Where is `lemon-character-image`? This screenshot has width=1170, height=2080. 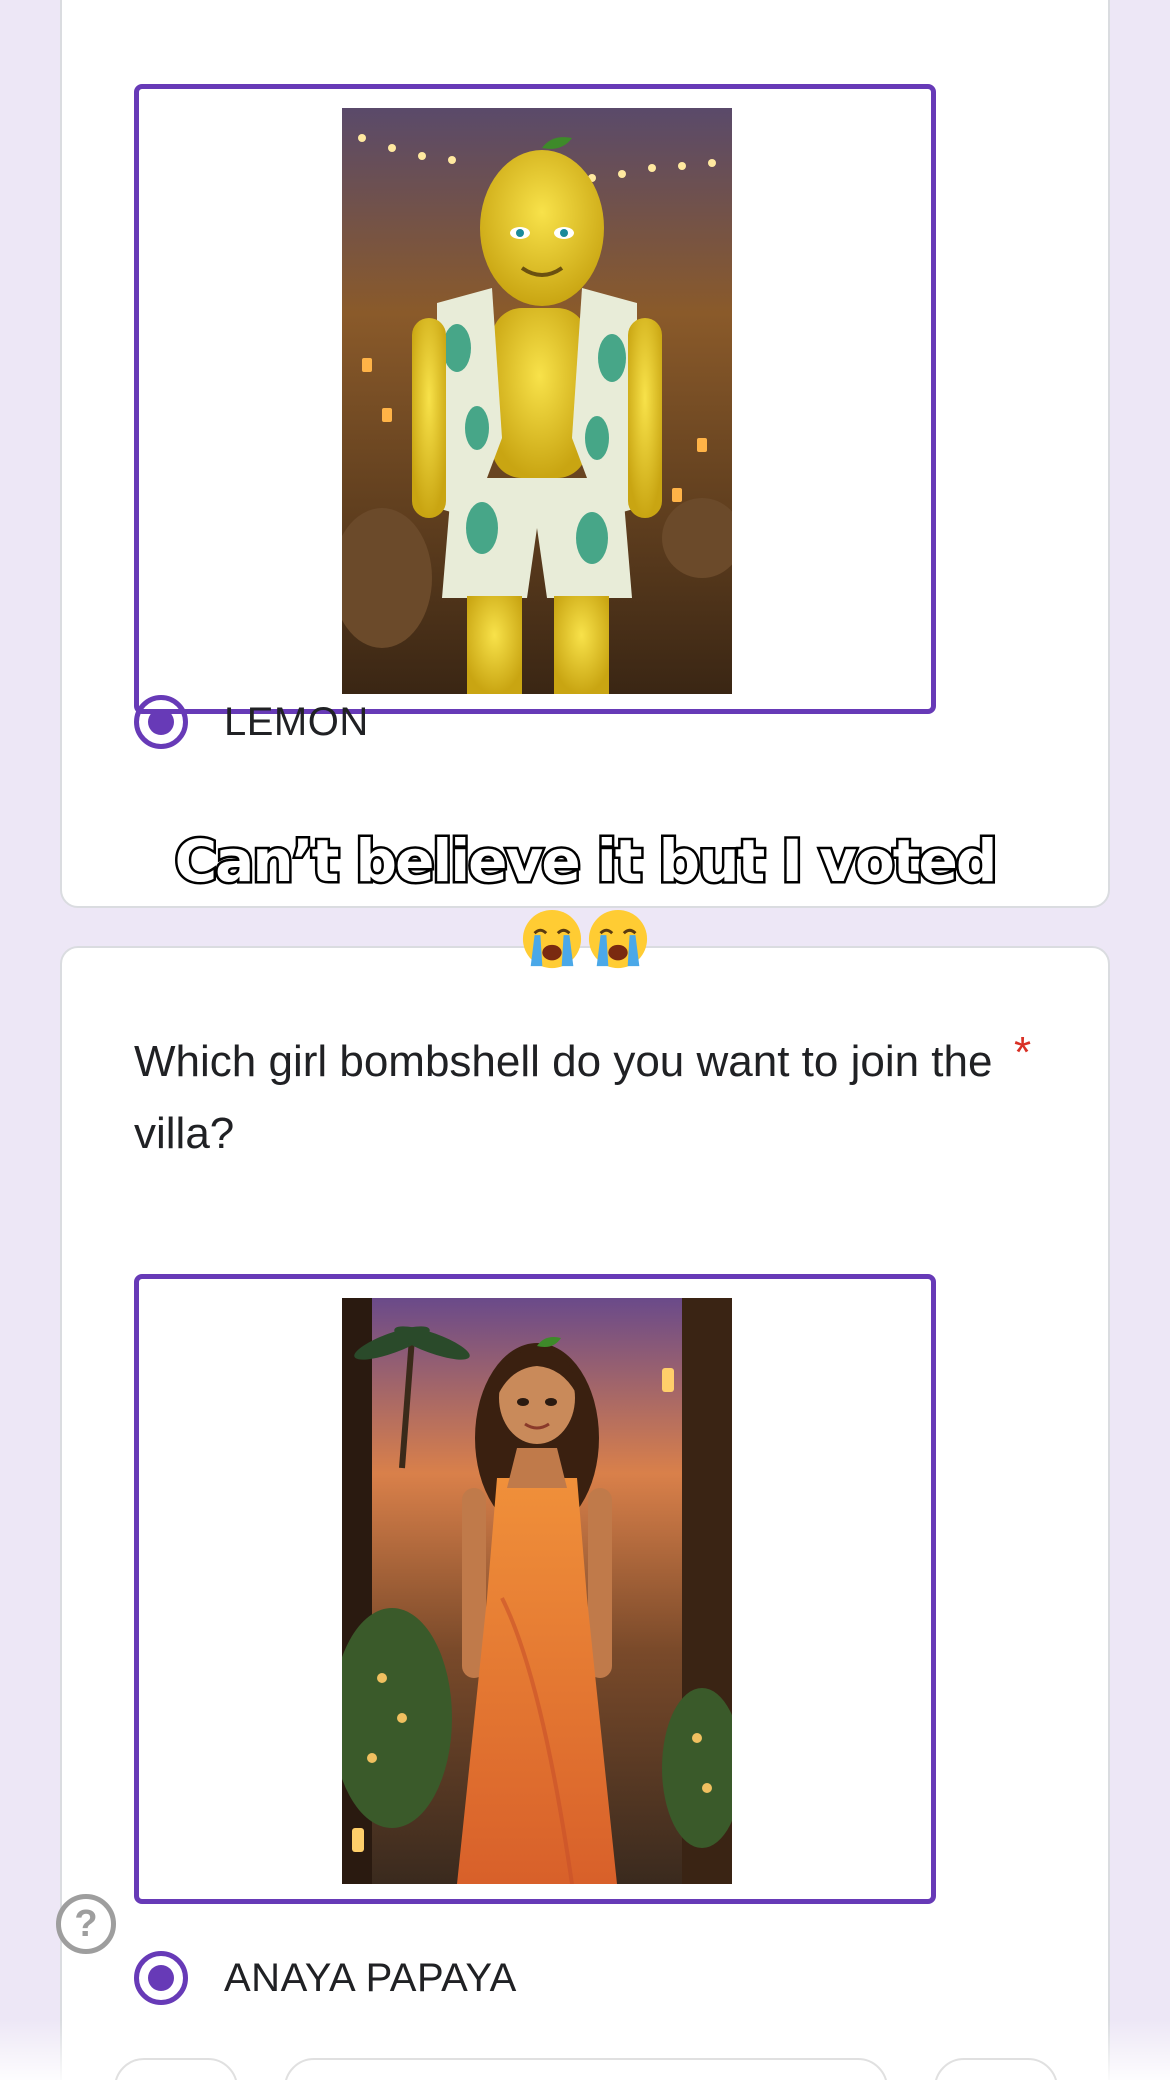
lemon-character-image is located at coordinates (537, 401).